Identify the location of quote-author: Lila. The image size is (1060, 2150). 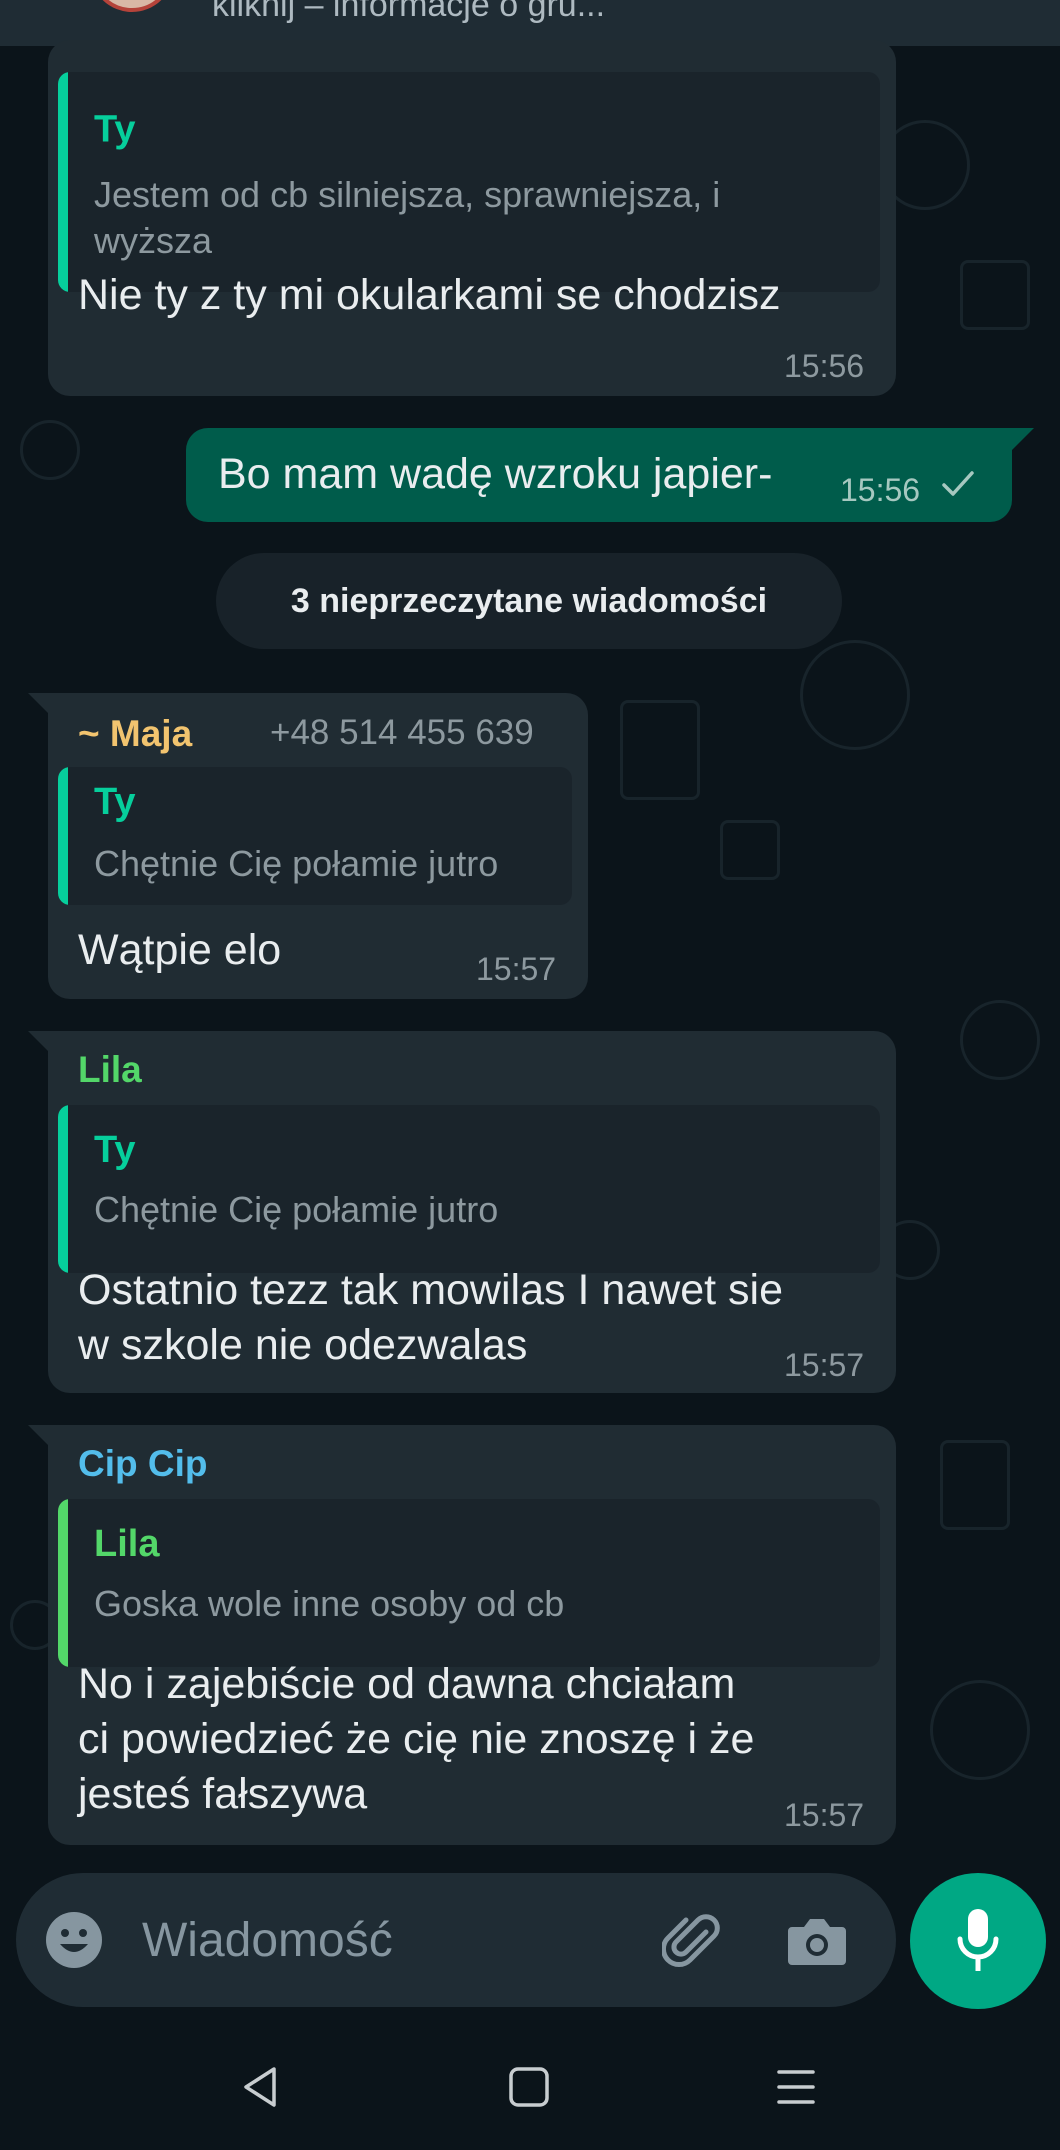
(127, 1544).